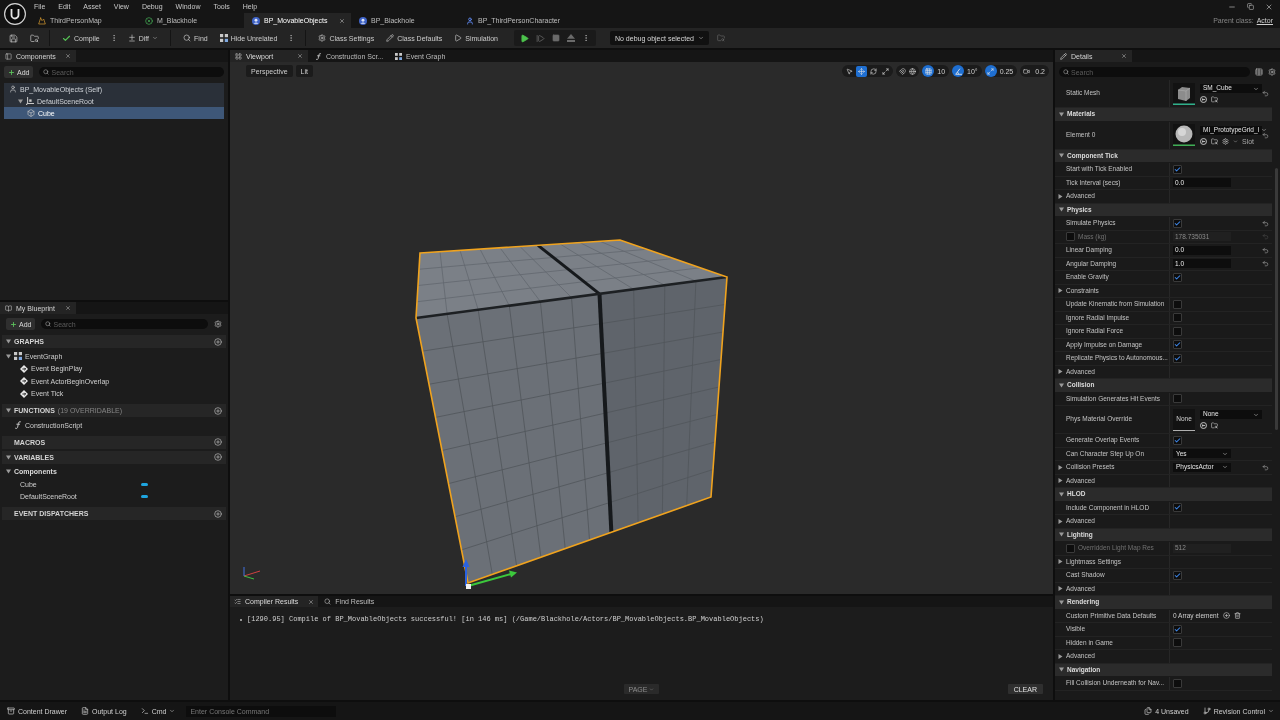  I want to click on gear-icon, so click(1225, 141).